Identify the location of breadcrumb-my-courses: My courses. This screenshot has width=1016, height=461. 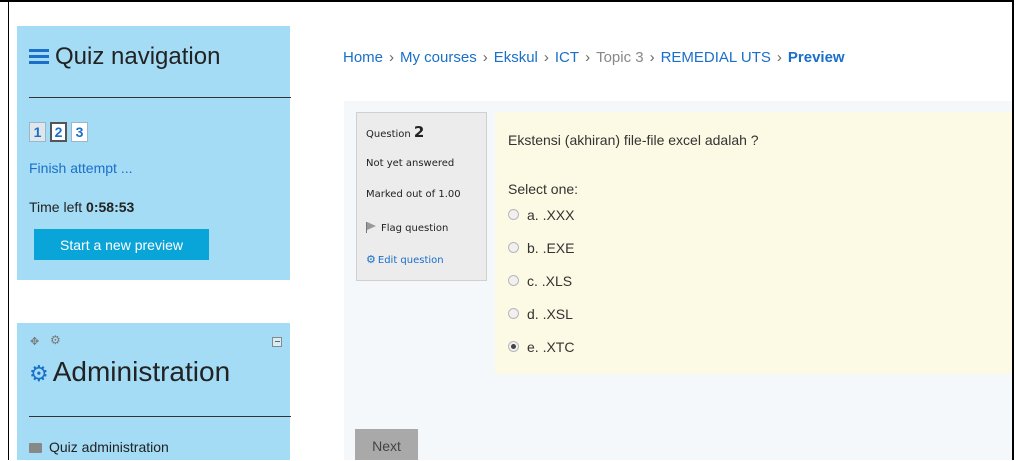
(438, 57).